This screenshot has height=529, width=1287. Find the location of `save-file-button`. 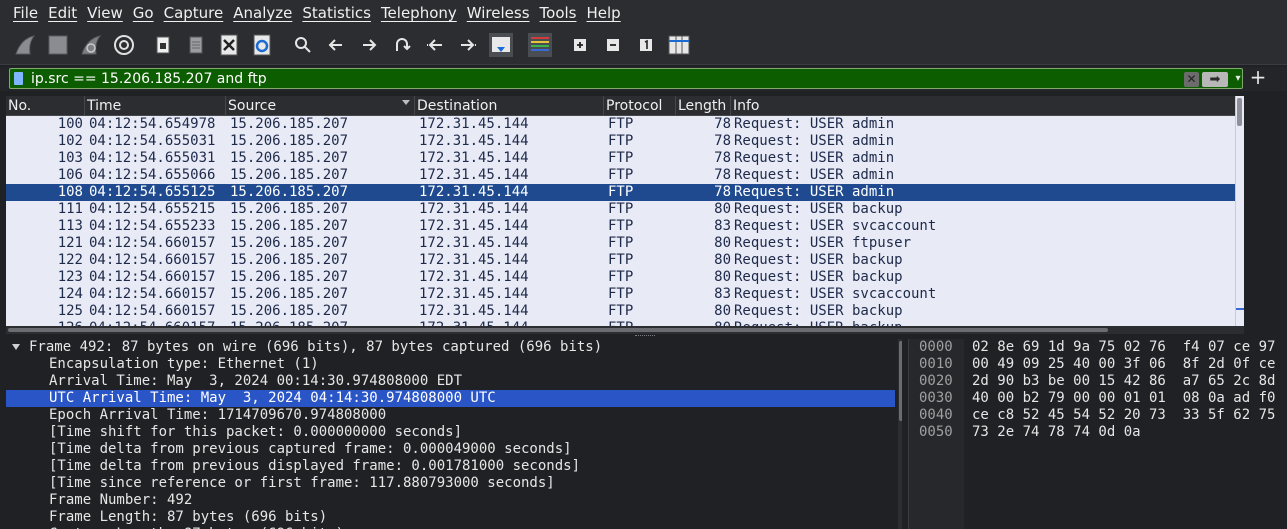

save-file-button is located at coordinates (196, 45).